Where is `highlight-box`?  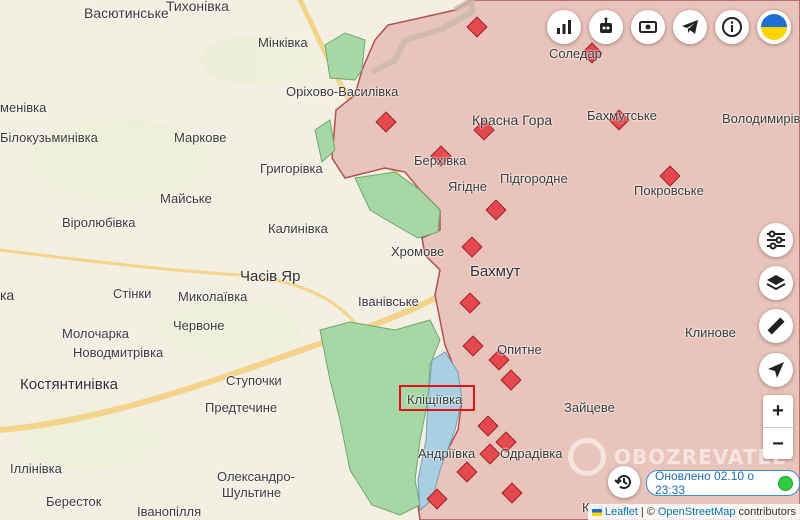 highlight-box is located at coordinates (437, 398).